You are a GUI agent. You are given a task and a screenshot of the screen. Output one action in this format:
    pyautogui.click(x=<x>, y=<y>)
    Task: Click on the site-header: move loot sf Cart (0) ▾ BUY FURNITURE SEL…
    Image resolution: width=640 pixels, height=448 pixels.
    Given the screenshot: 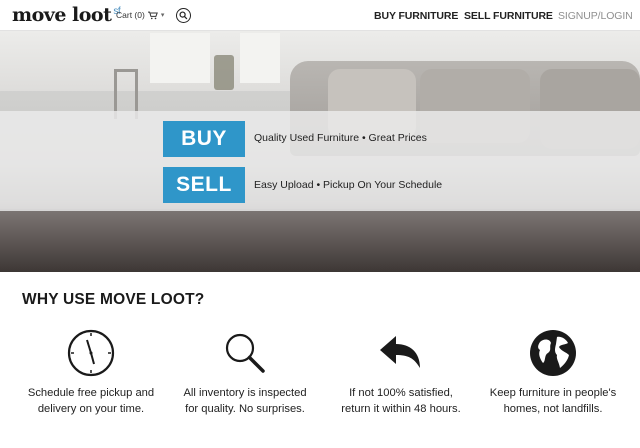 What is the action you would take?
    pyautogui.click(x=320, y=15)
    